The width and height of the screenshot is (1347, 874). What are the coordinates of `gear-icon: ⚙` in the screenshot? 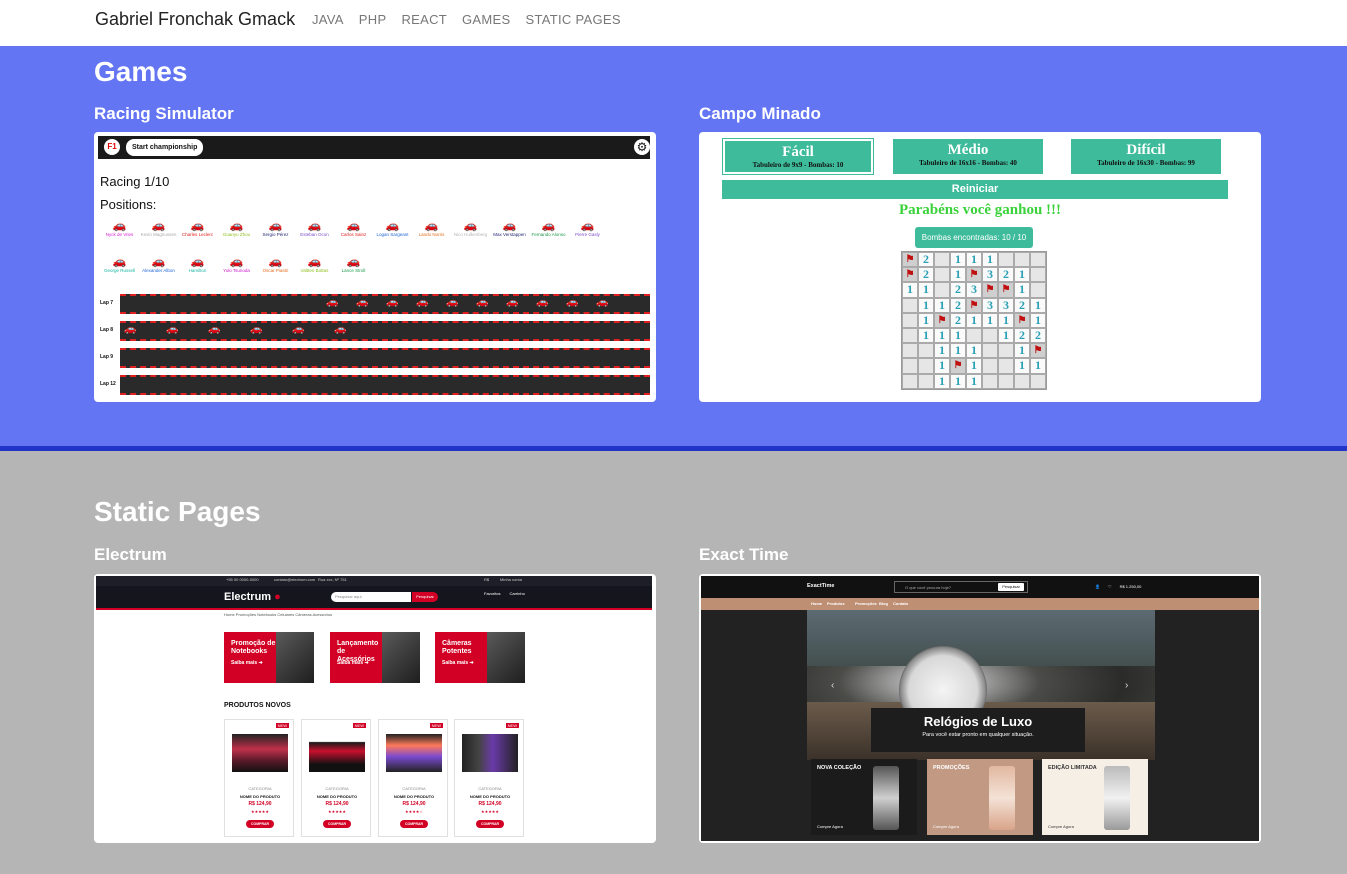 It's located at (642, 147).